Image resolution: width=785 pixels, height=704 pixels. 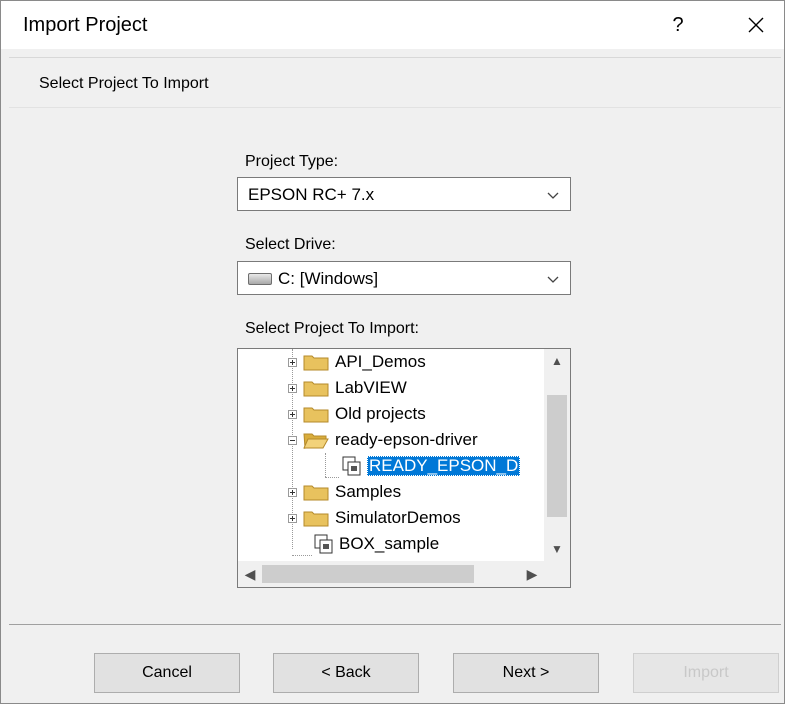 I want to click on close-icon, so click(x=756, y=25).